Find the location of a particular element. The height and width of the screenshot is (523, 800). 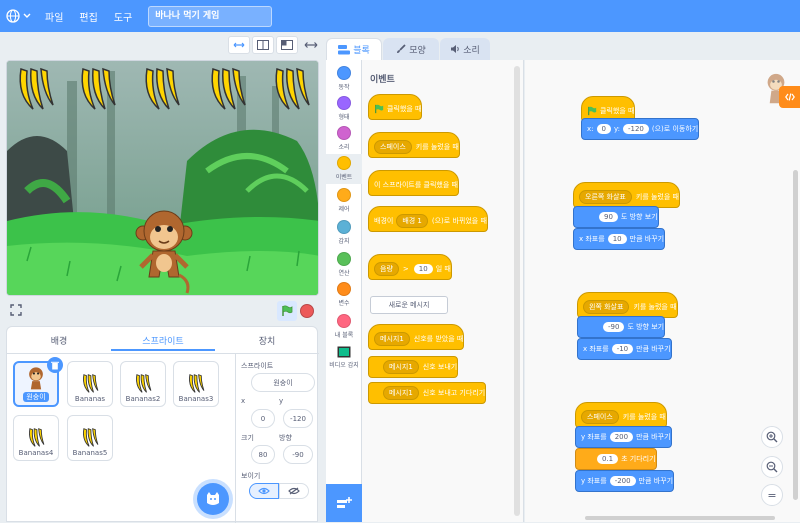

block-broadcast: 메시지1 신호 보내기 is located at coordinates (413, 367).